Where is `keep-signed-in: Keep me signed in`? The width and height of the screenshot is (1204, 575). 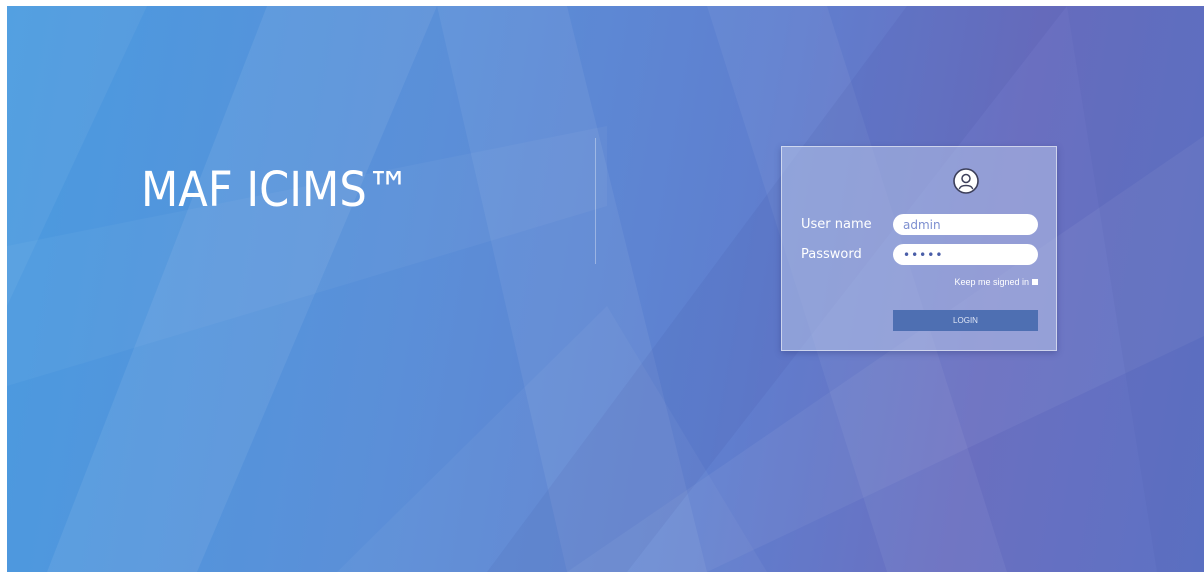 keep-signed-in: Keep me signed in is located at coordinates (984, 282).